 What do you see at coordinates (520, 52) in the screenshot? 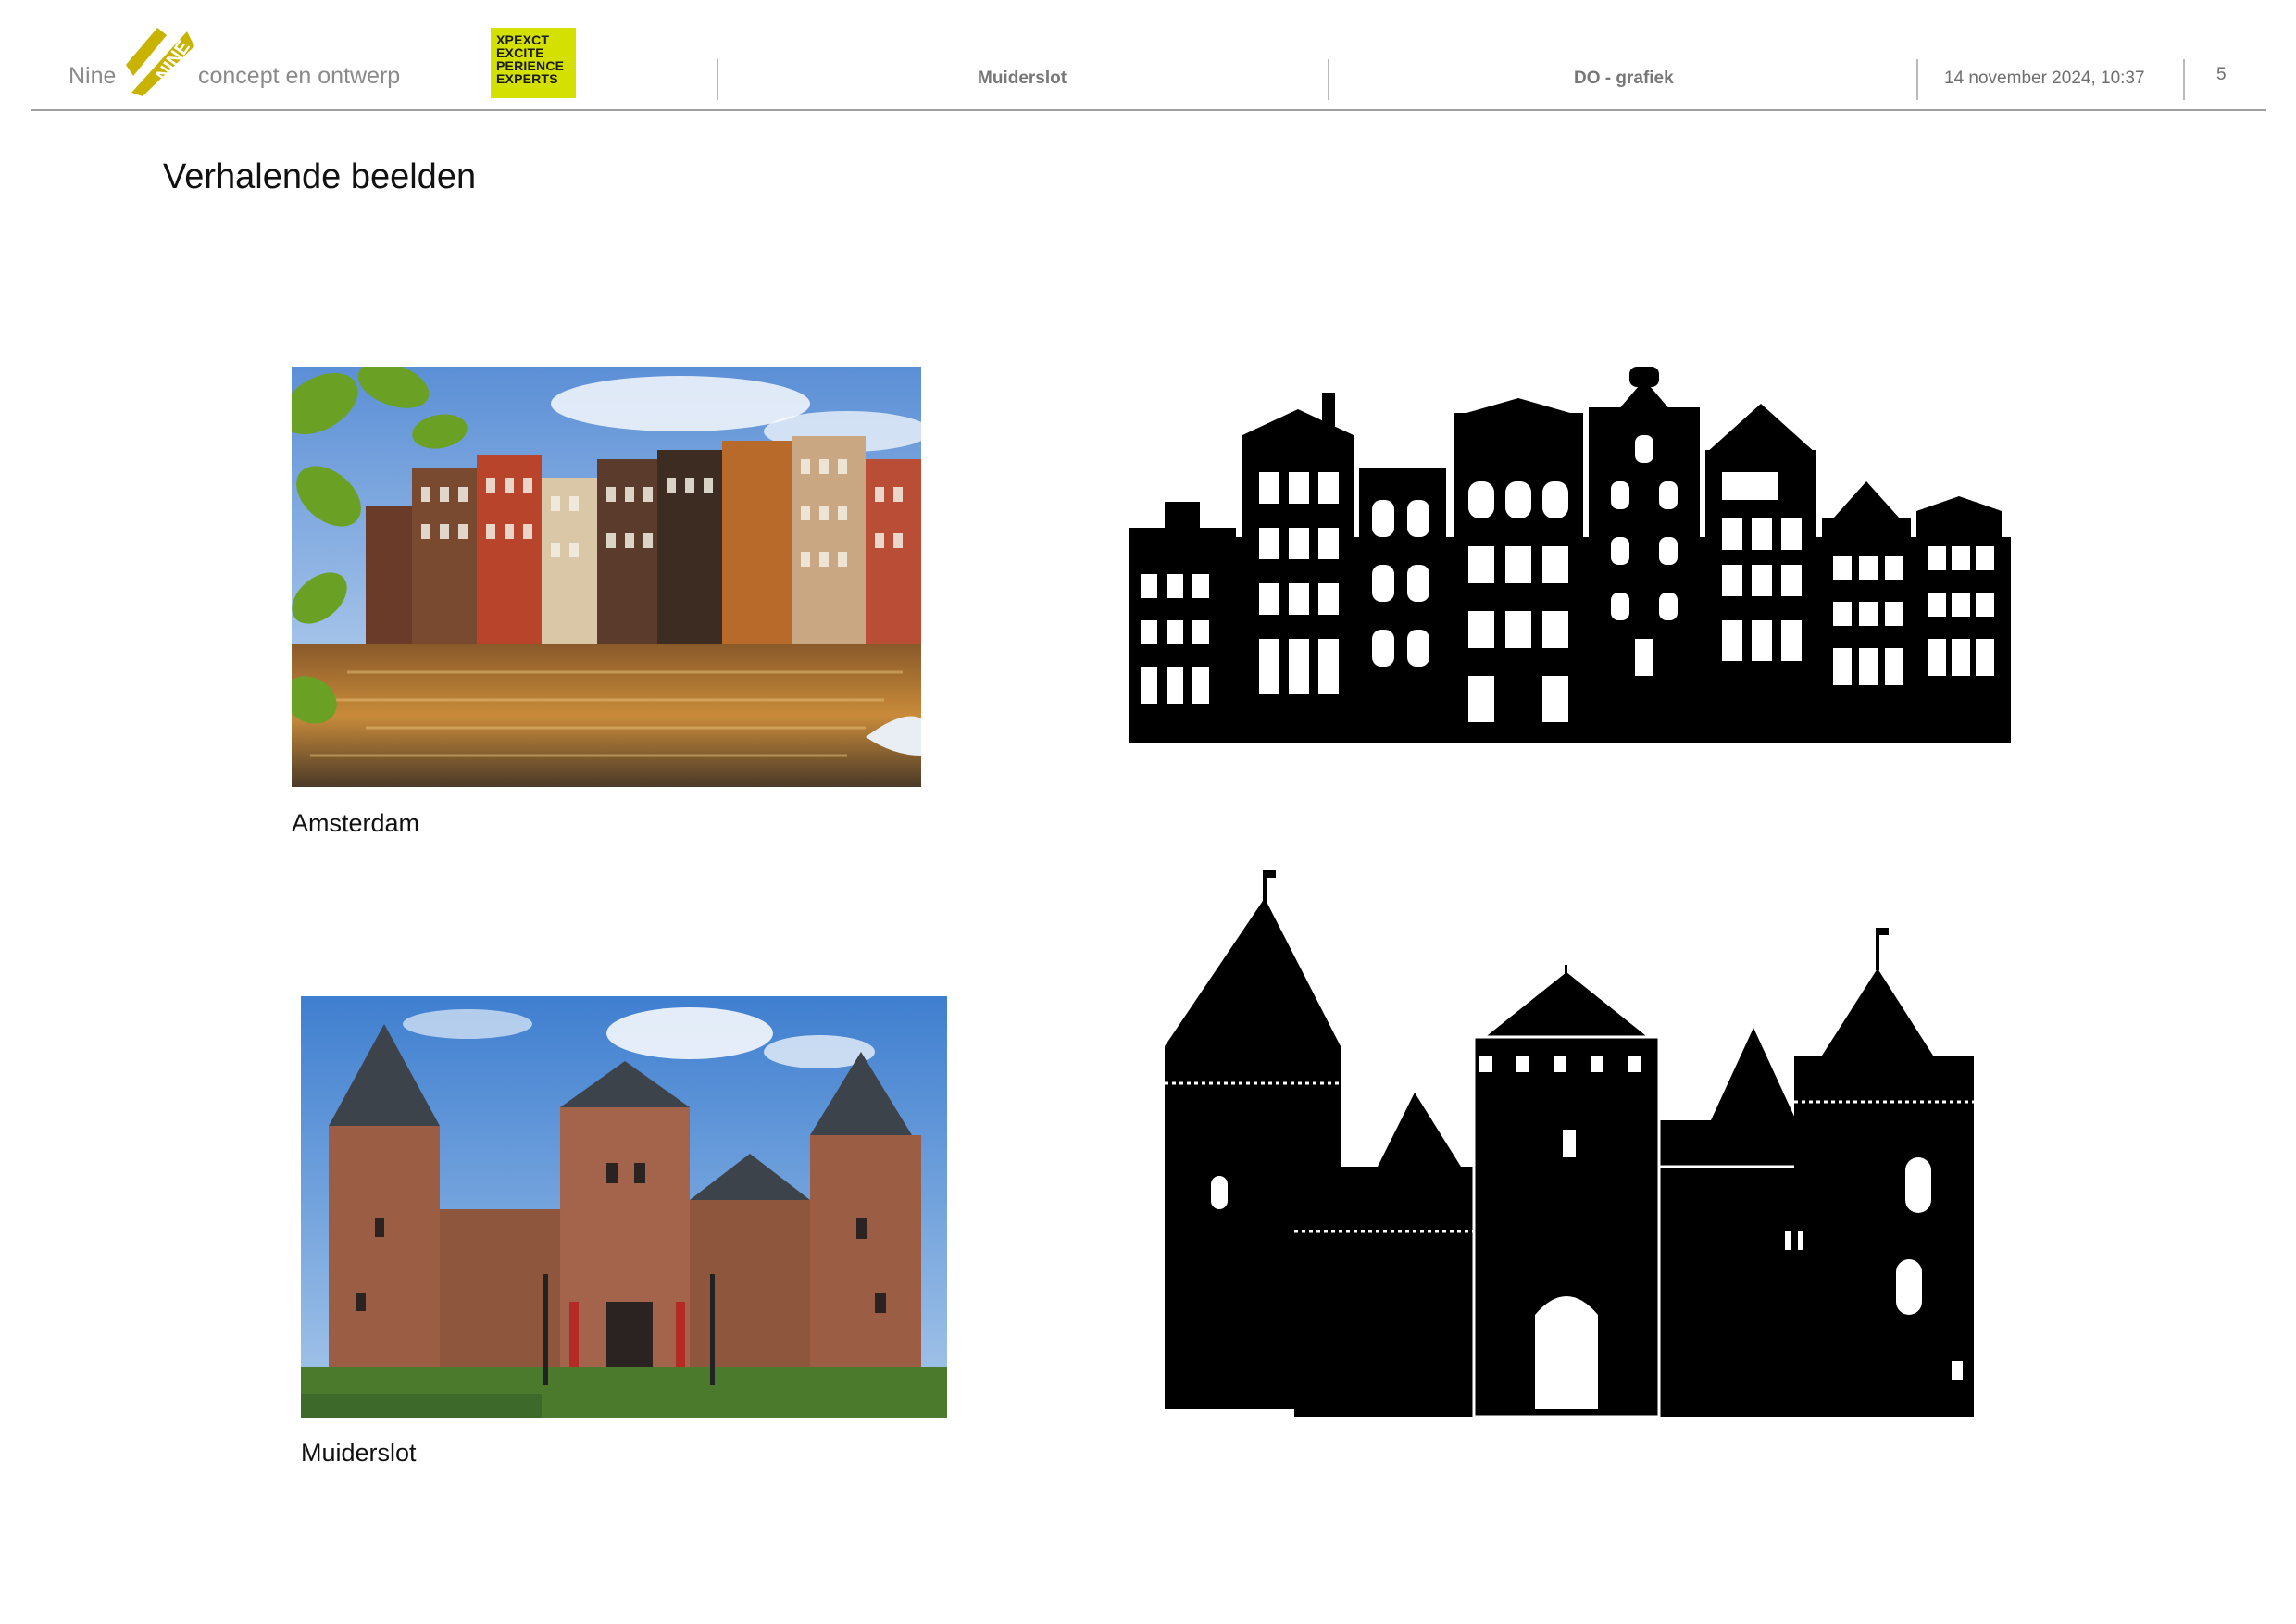
I see `xpexct-line-2: EXCITE` at bounding box center [520, 52].